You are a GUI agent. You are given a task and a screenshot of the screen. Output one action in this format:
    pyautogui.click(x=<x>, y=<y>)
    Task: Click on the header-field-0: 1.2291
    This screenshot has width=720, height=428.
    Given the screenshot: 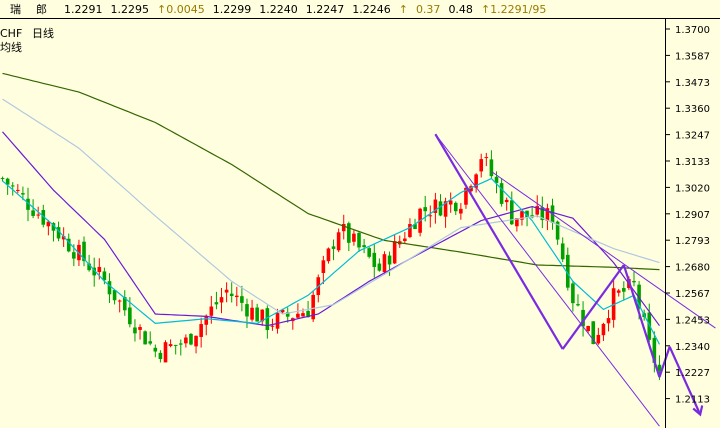 What is the action you would take?
    pyautogui.click(x=83, y=9)
    